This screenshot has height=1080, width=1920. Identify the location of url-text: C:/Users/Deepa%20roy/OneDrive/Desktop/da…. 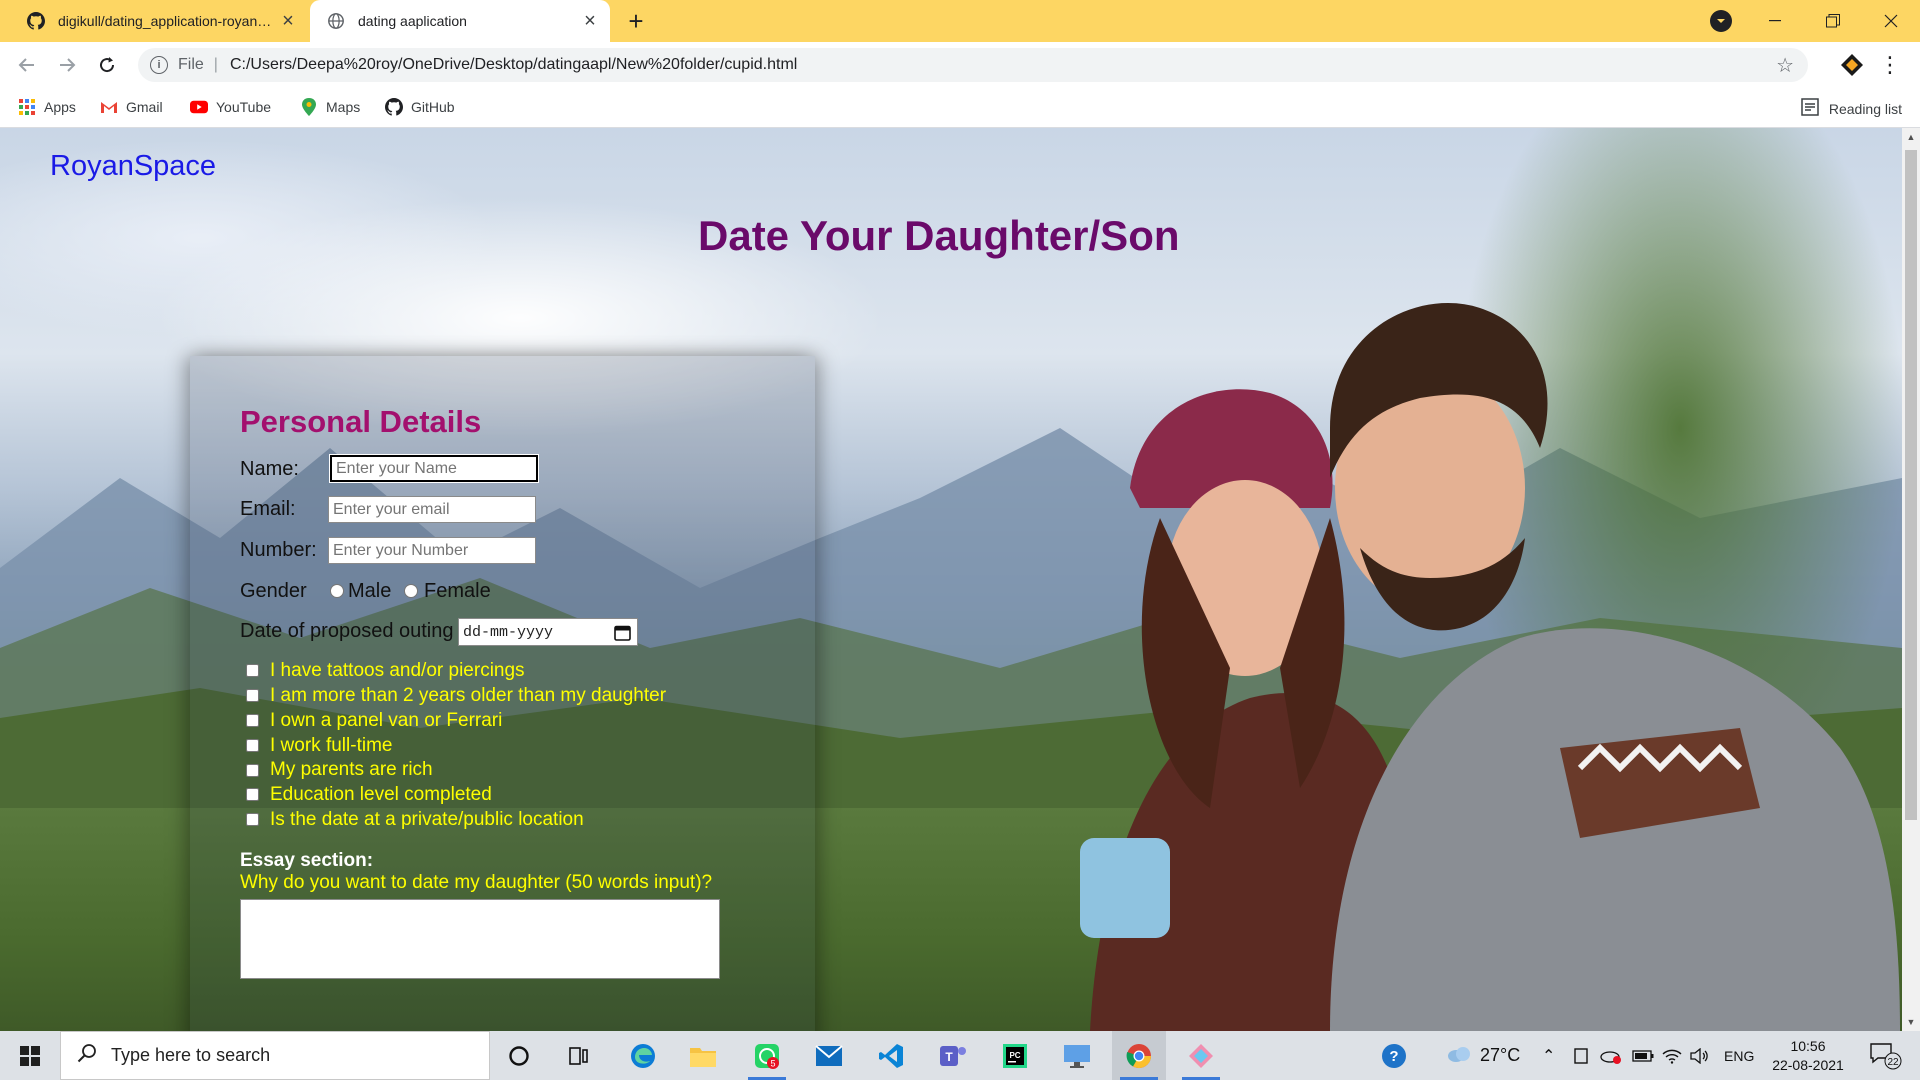
(513, 65).